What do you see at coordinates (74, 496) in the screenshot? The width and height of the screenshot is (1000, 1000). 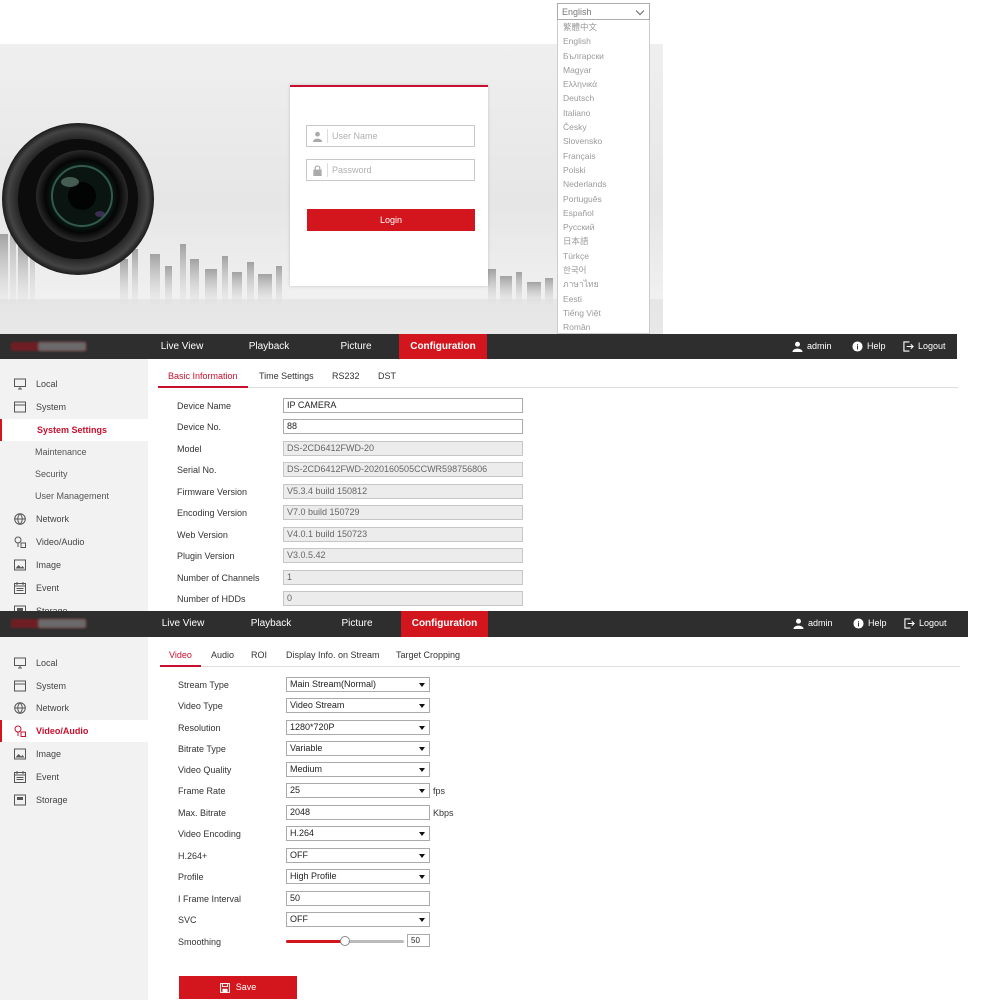 I see `sidebar-item-user-management: User Management` at bounding box center [74, 496].